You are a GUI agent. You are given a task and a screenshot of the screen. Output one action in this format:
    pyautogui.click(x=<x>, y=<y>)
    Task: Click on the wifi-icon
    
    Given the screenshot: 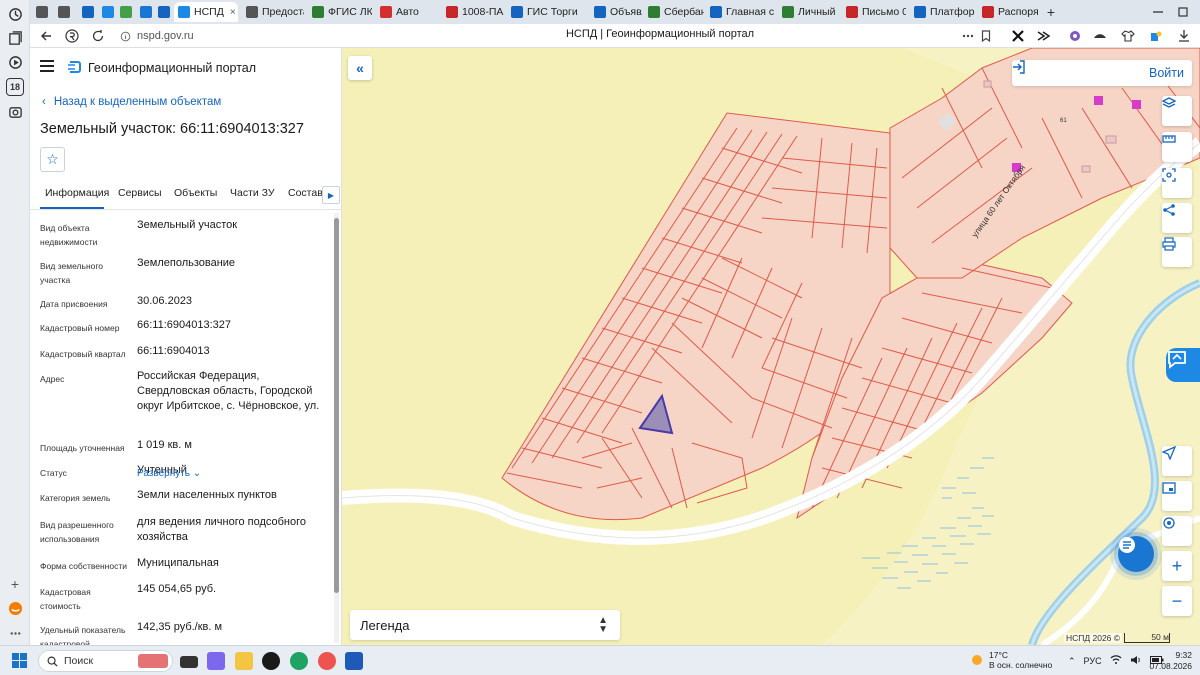 What is the action you would take?
    pyautogui.click(x=1116, y=661)
    